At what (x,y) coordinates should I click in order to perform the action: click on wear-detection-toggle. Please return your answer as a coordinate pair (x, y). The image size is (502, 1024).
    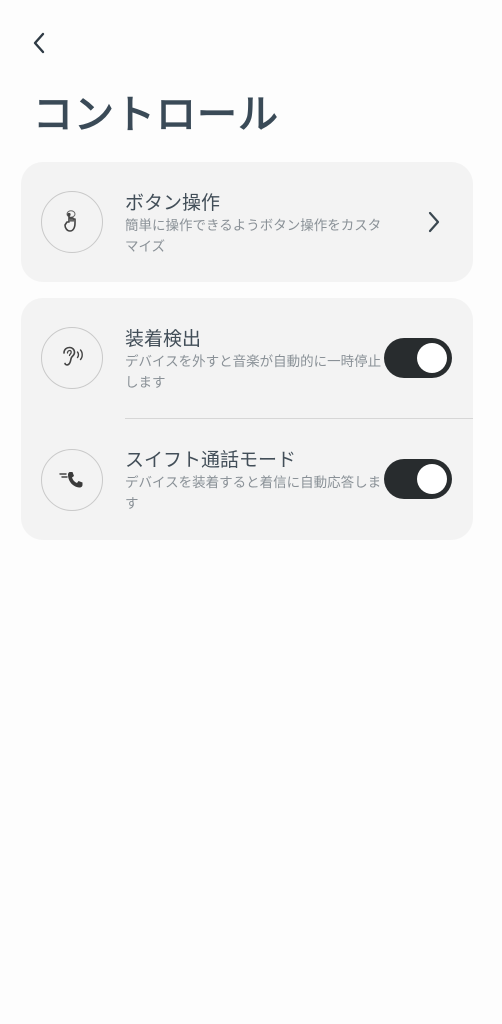
    Looking at the image, I should click on (418, 358).